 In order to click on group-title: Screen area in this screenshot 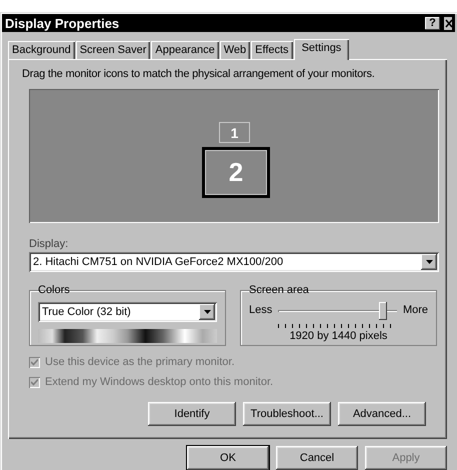, I will do `click(279, 290)`.